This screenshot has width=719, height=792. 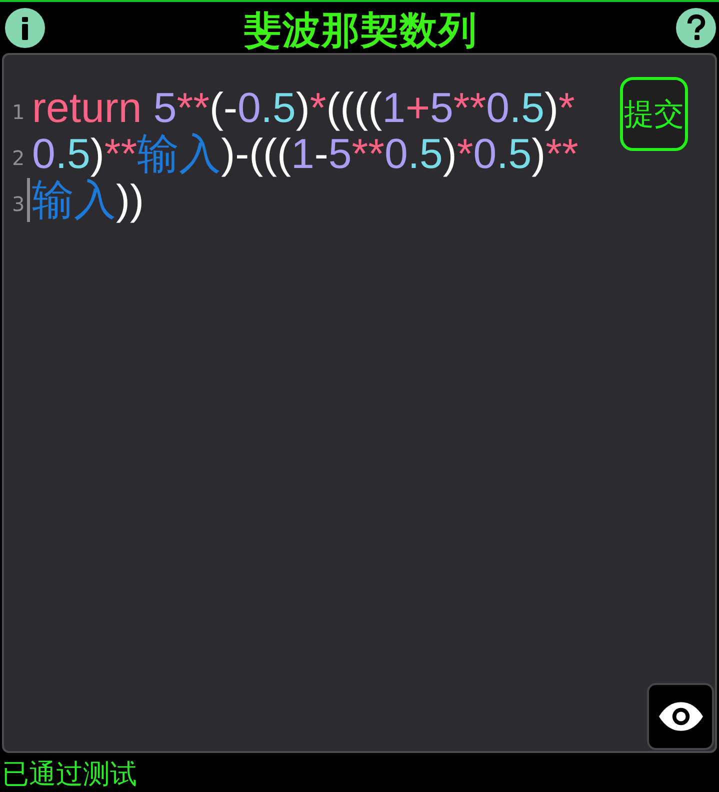 What do you see at coordinates (654, 114) in the screenshot?
I see `submit-button: 提交` at bounding box center [654, 114].